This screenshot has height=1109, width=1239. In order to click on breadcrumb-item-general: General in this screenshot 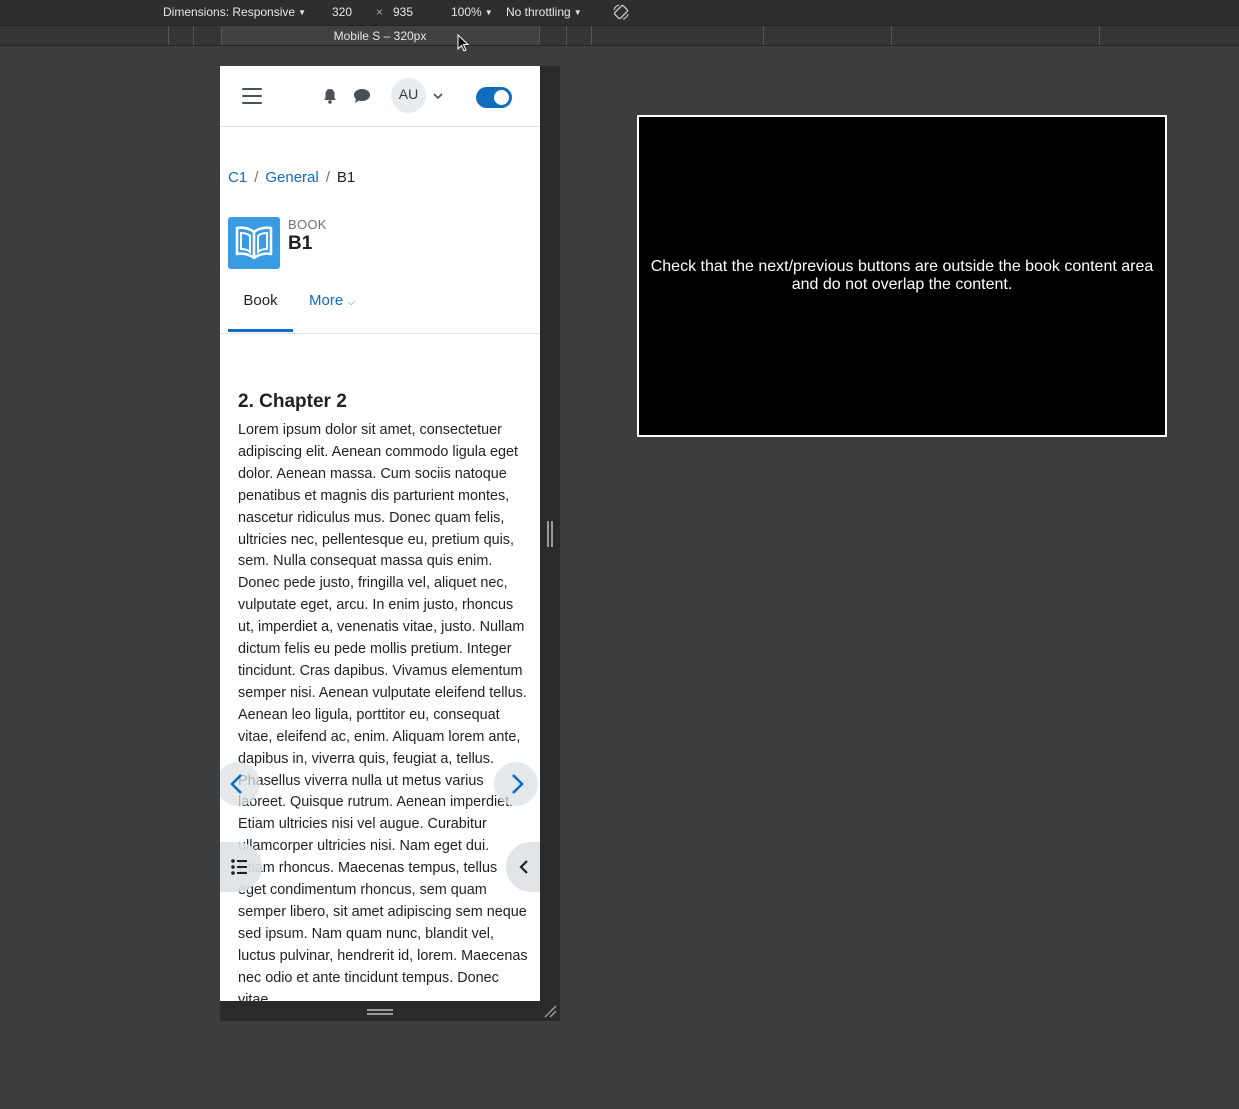, I will do `click(291, 177)`.